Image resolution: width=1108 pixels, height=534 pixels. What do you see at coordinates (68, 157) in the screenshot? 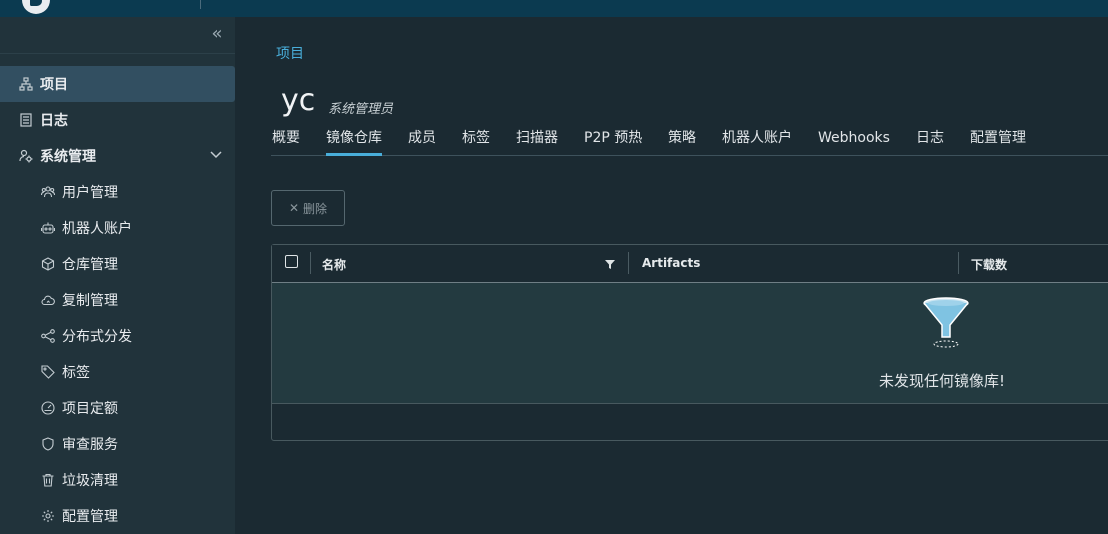
I see `sidebar-item-label: 系统管理` at bounding box center [68, 157].